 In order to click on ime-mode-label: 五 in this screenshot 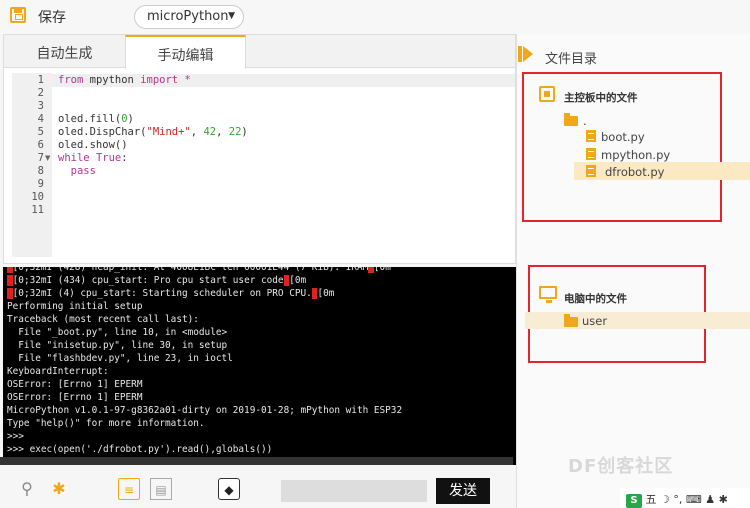, I will do `click(651, 499)`.